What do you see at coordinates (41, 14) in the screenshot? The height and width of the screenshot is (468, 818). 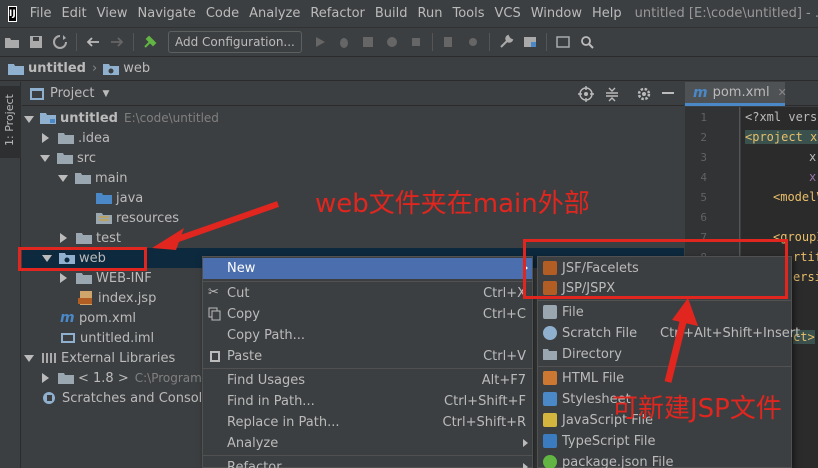 I see `menu-file: File` at bounding box center [41, 14].